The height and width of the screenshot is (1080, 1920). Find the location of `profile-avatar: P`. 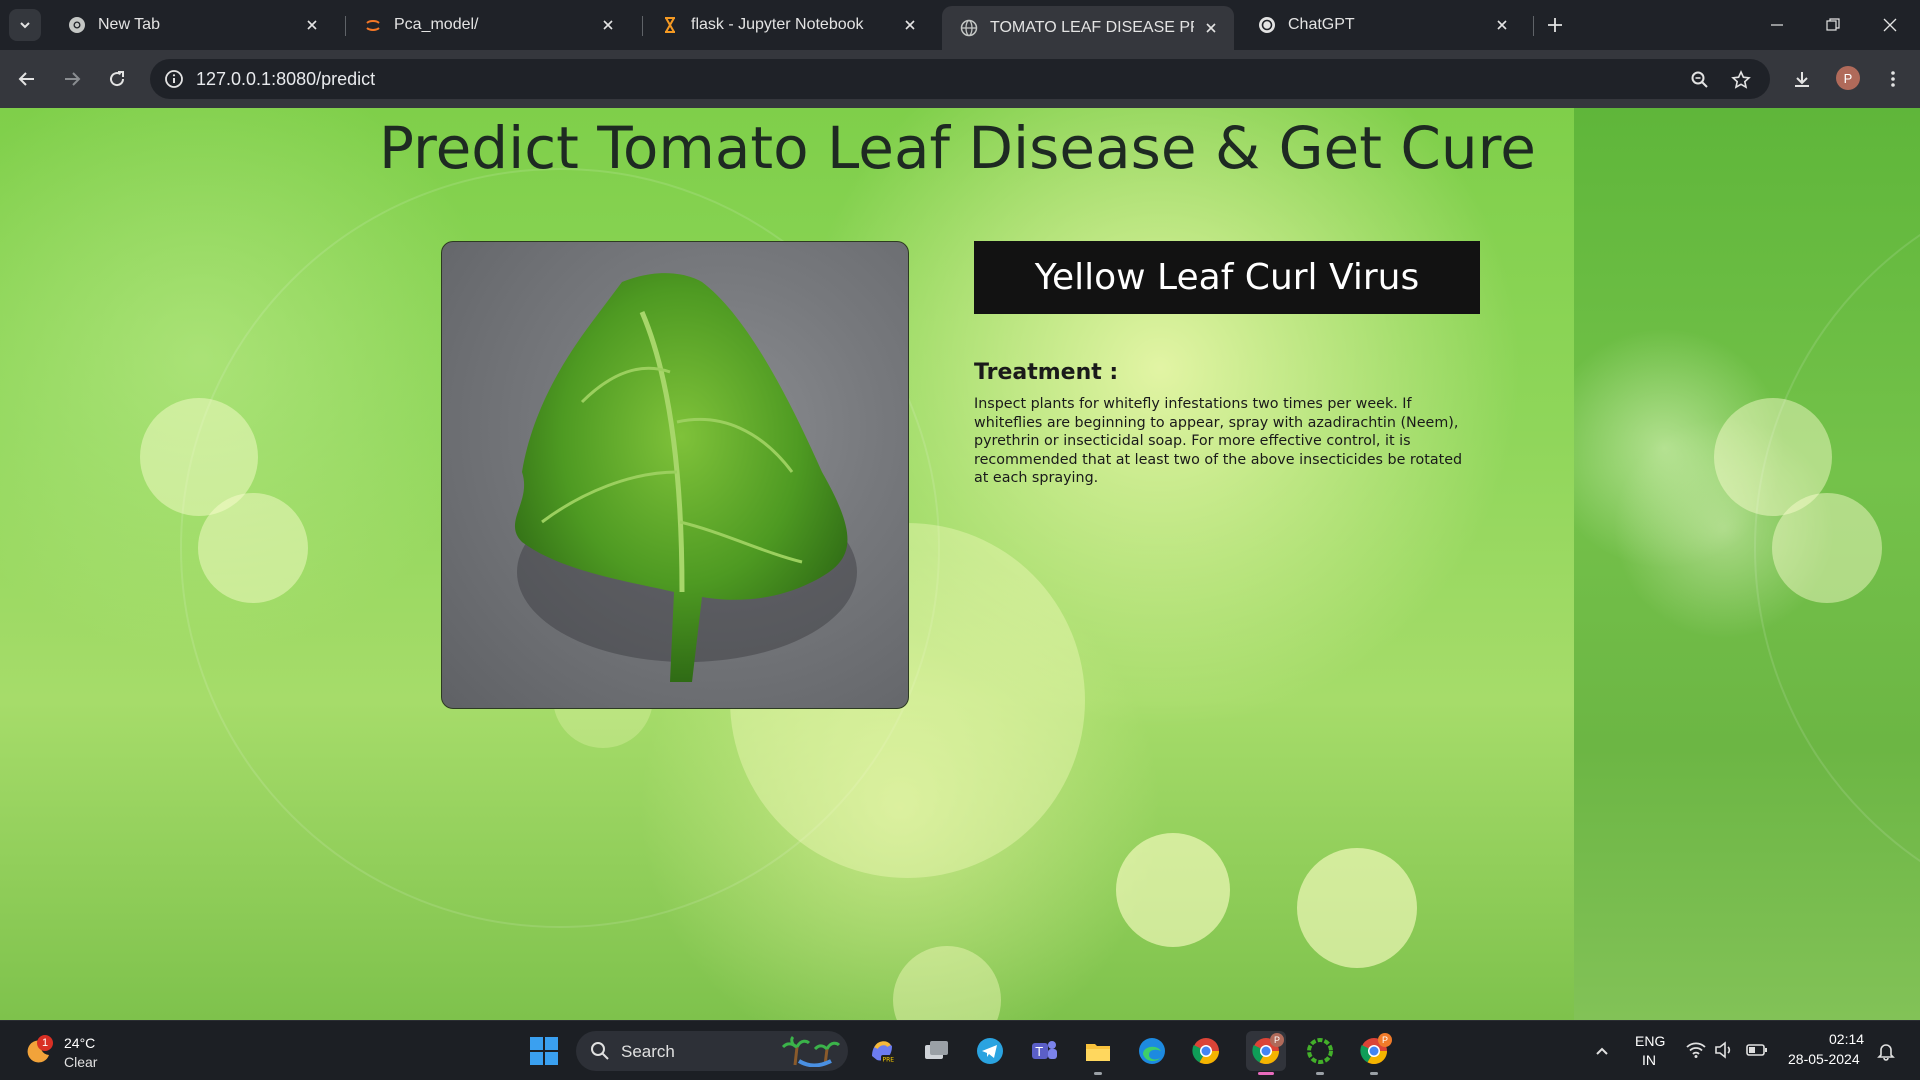

profile-avatar: P is located at coordinates (1848, 78).